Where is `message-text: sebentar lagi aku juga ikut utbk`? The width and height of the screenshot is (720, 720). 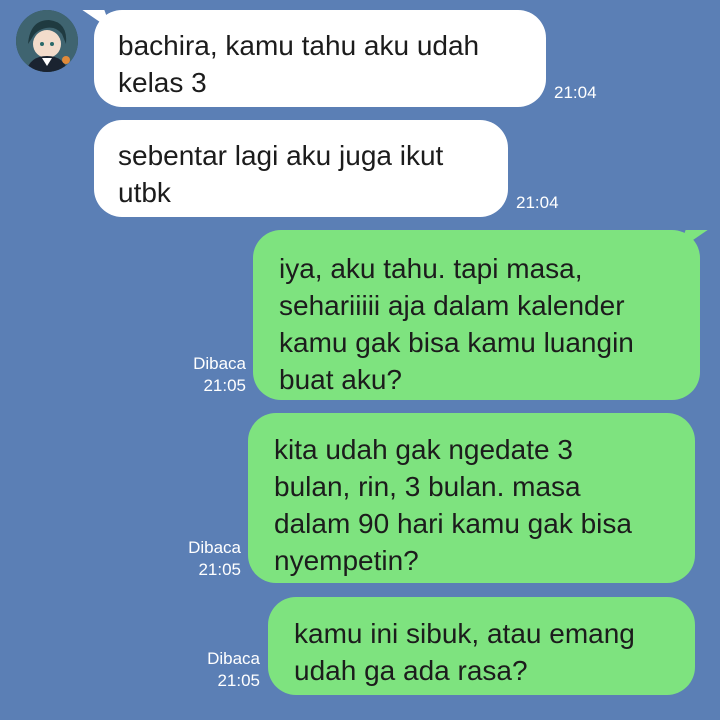 message-text: sebentar lagi aku juga ikut utbk is located at coordinates (281, 174).